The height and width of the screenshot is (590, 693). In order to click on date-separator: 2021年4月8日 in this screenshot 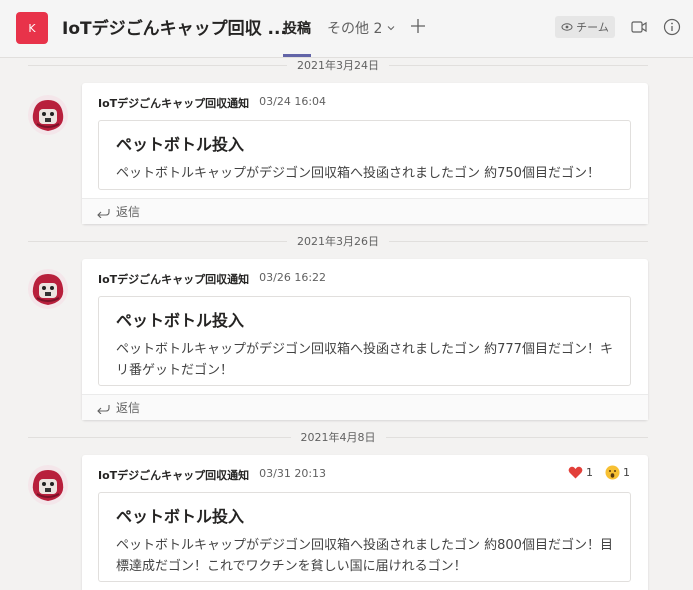, I will do `click(338, 437)`.